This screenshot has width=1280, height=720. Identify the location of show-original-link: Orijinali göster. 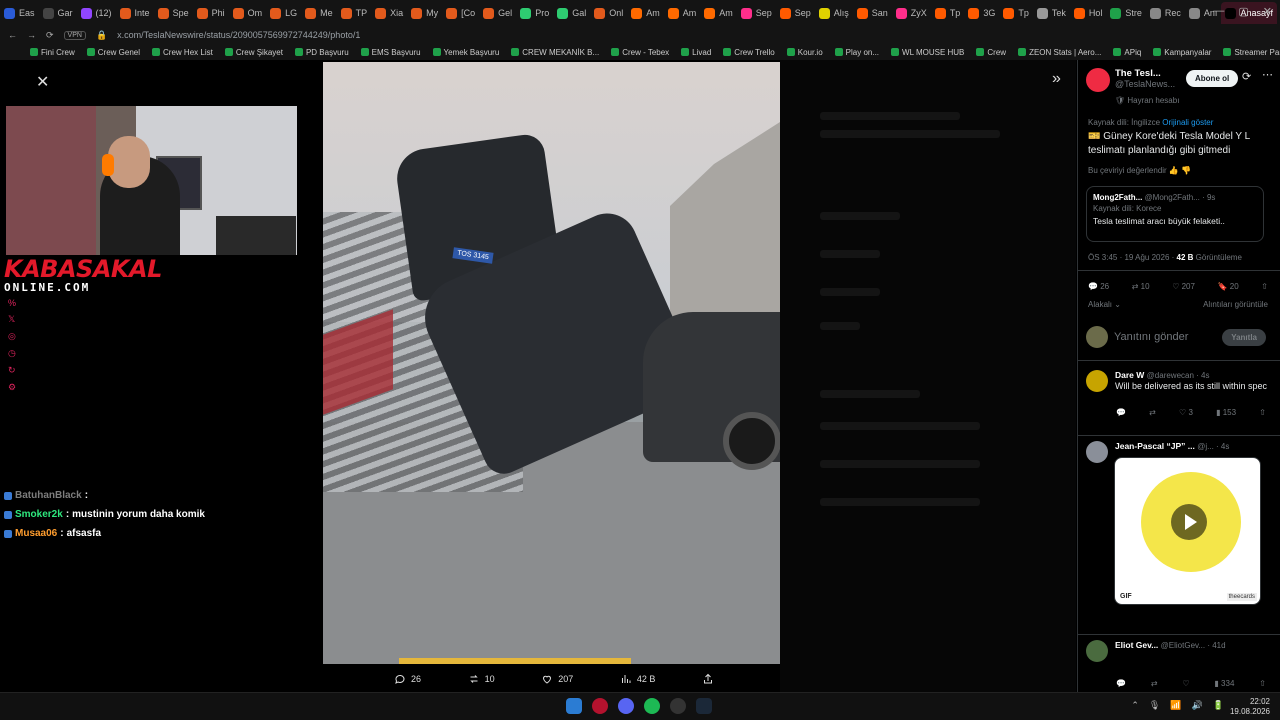
(1187, 122).